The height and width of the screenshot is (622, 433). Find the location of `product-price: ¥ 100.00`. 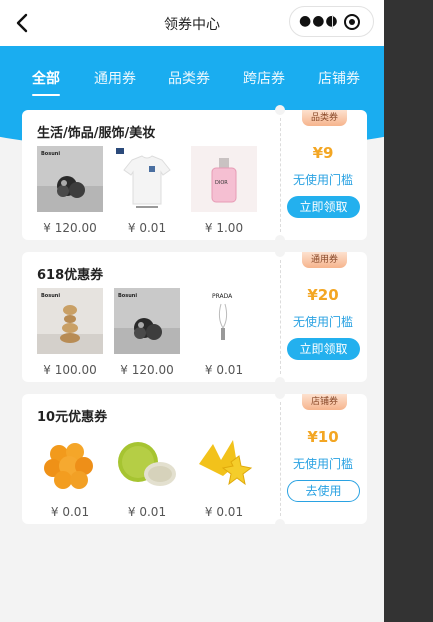

product-price: ¥ 100.00 is located at coordinates (70, 370).